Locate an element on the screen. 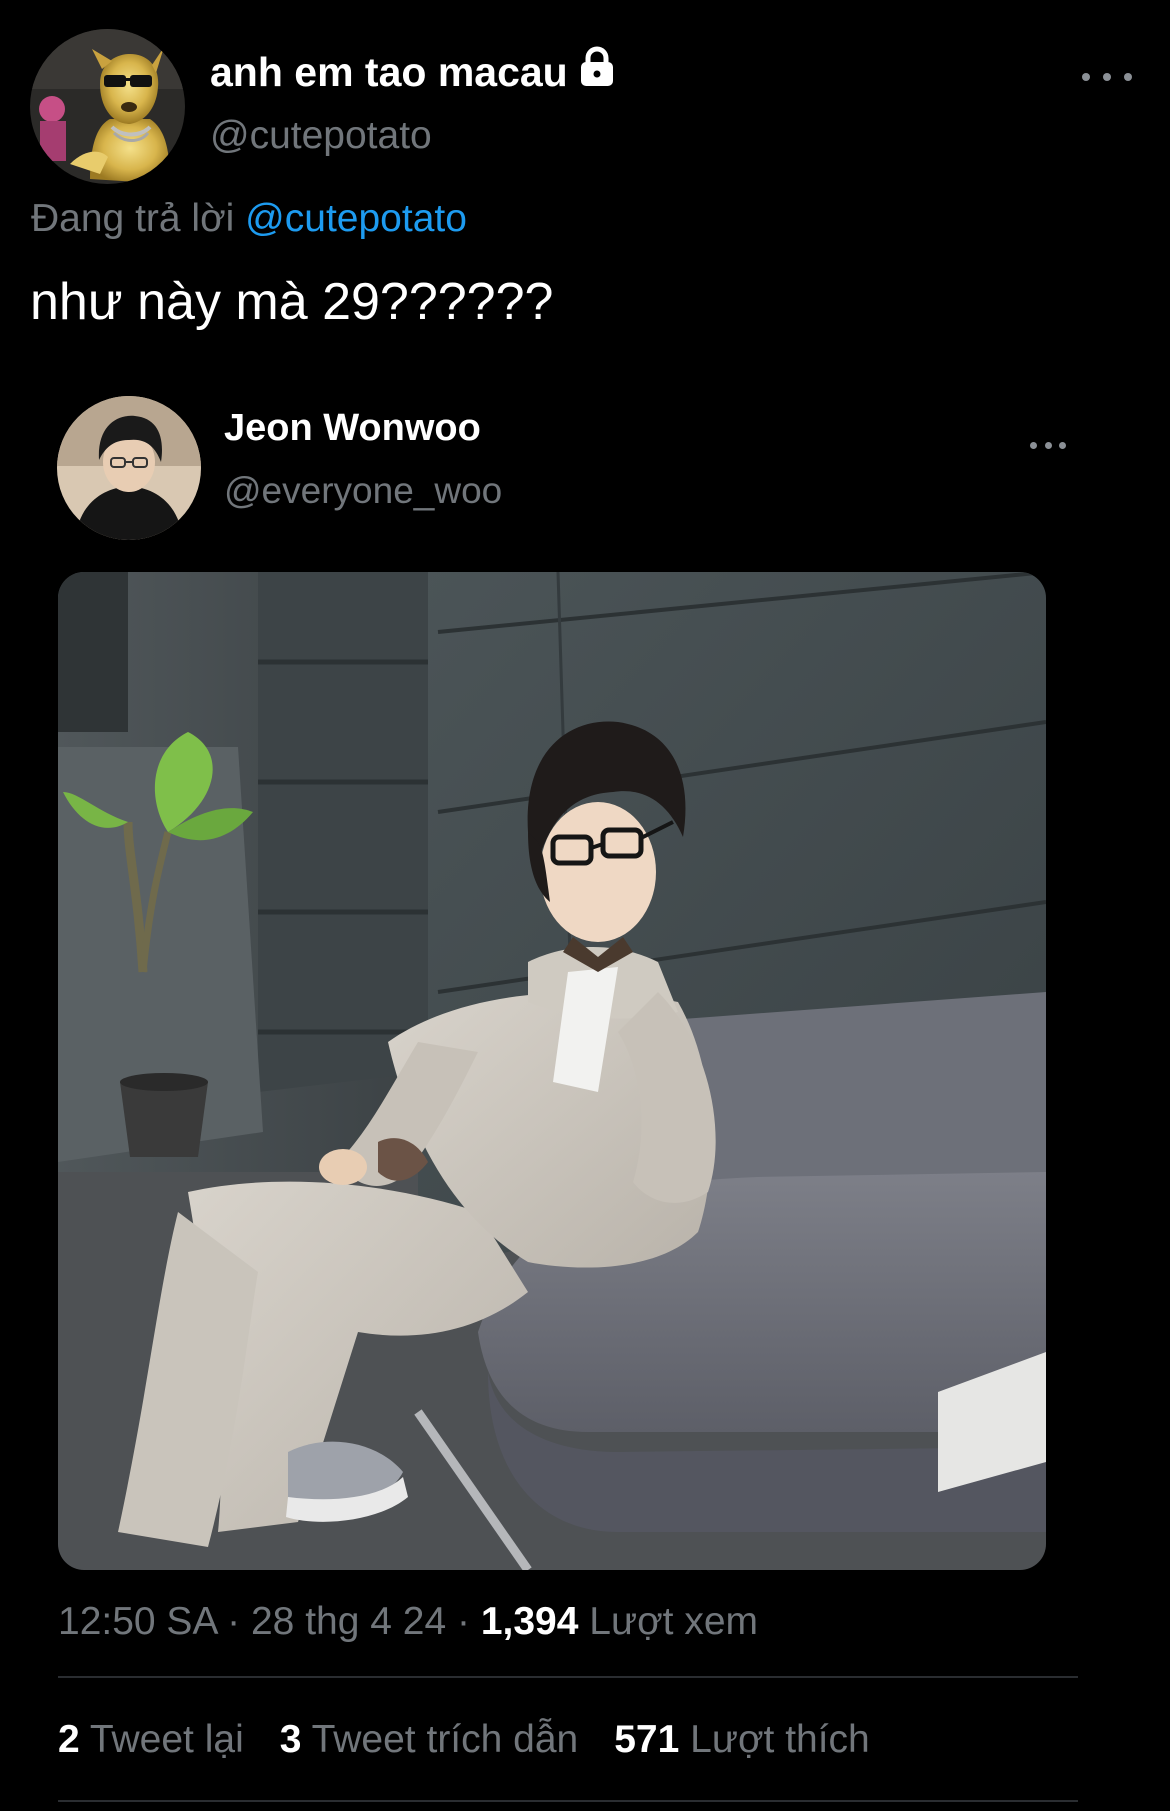 This screenshot has height=1811, width=1170. likes-count: 571 is located at coordinates (647, 1739).